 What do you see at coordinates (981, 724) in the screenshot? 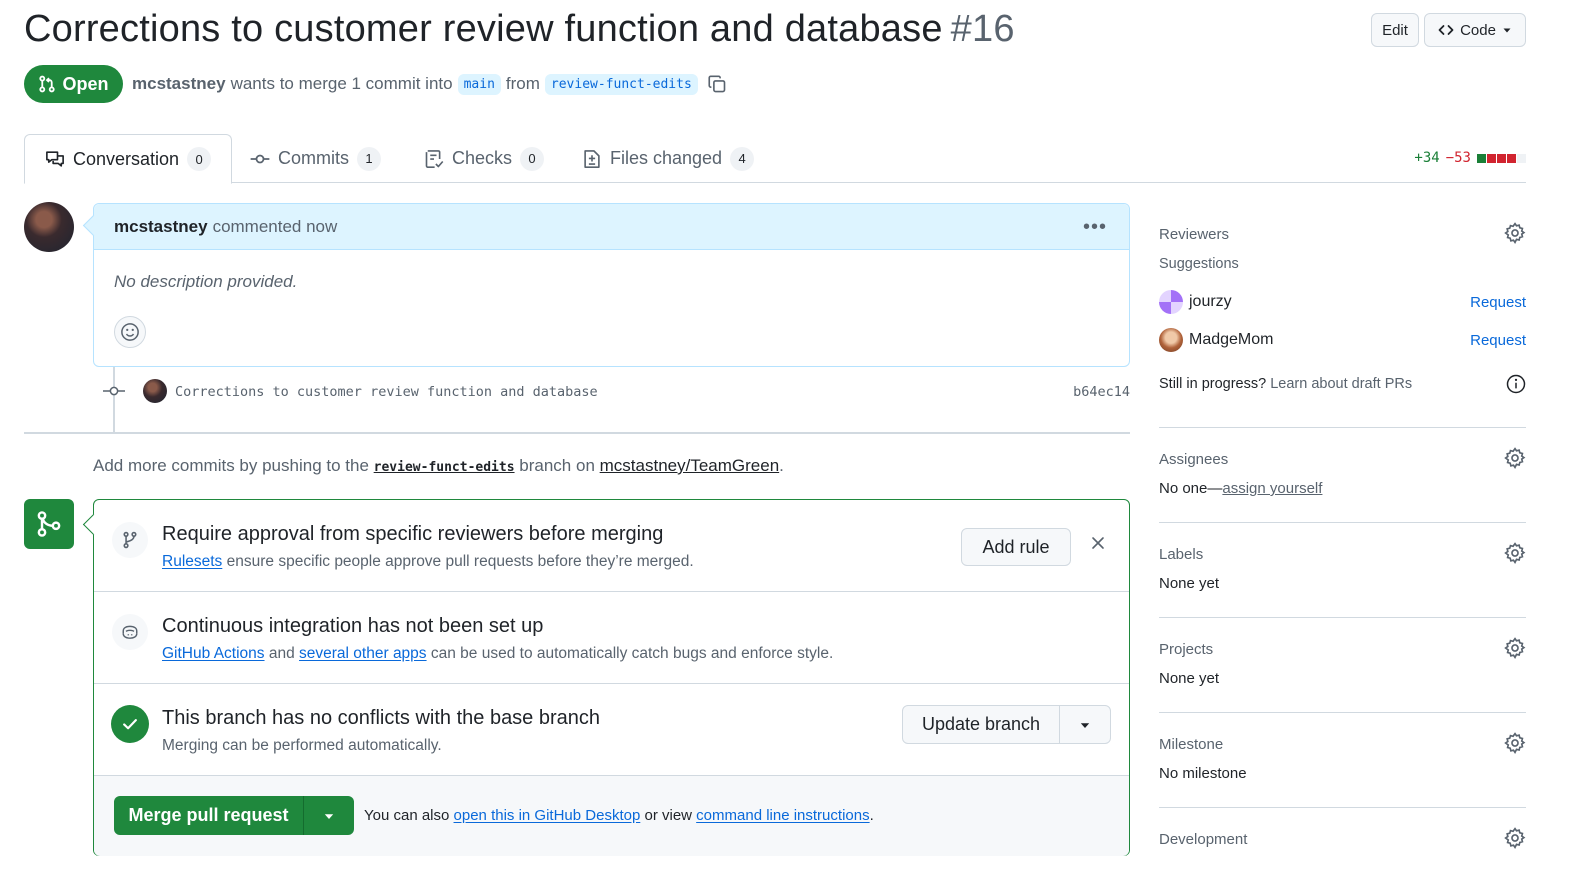
I see `update-branch-button: Update branch` at bounding box center [981, 724].